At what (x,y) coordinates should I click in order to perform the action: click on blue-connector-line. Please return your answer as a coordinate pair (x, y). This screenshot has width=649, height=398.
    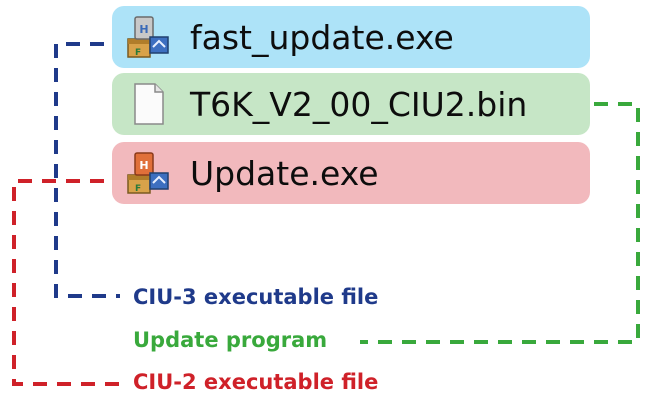
    Looking at the image, I should click on (87, 170).